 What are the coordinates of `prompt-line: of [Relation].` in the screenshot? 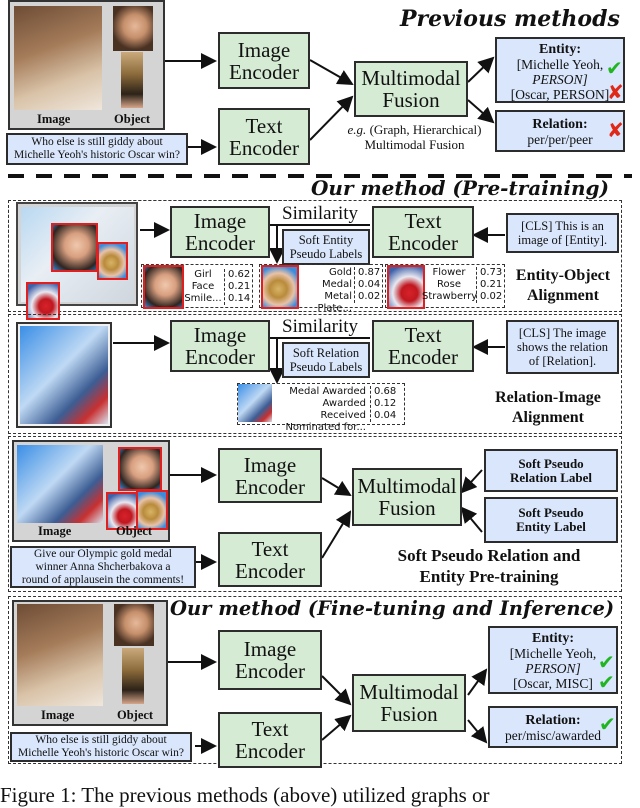 It's located at (562, 361).